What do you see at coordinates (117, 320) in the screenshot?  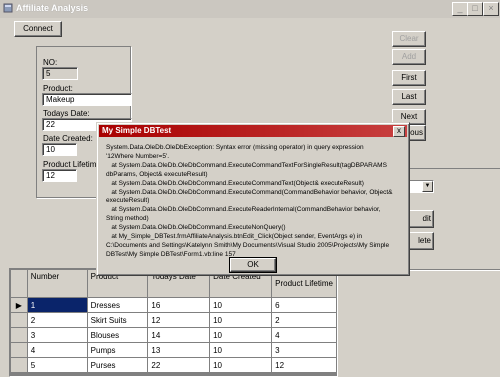 I see `cell-product: Skirt Suits` at bounding box center [117, 320].